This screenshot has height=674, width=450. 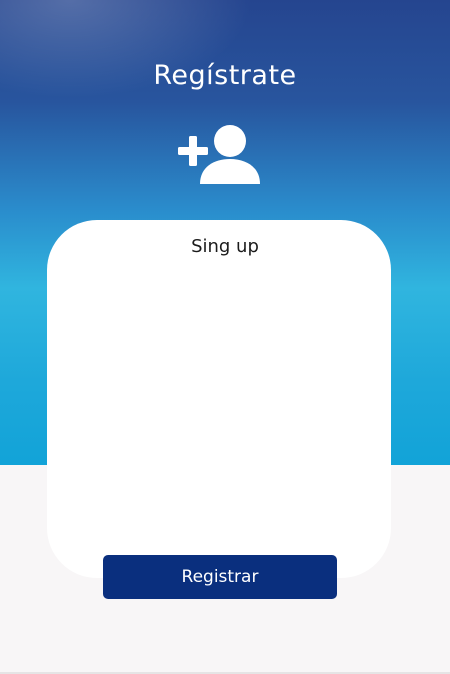 I want to click on card-title: Sing up, so click(x=225, y=246).